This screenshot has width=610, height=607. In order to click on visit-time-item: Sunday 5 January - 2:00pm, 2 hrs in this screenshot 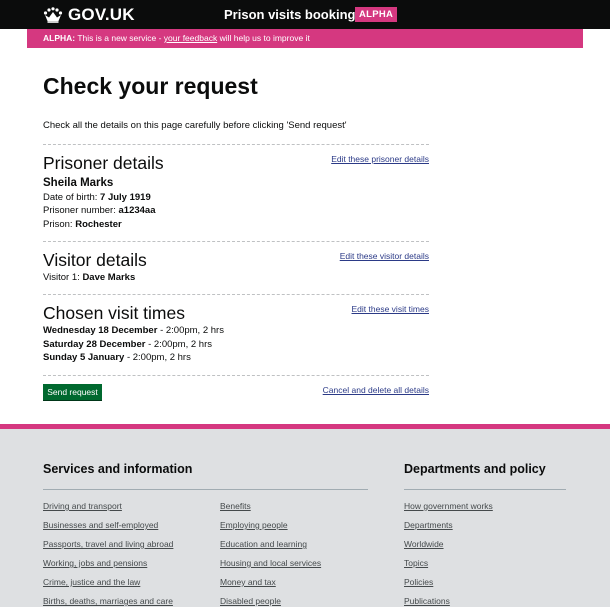, I will do `click(117, 358)`.